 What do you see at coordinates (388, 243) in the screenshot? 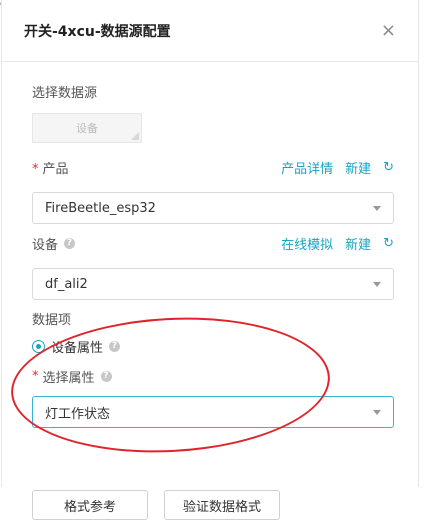
I see `device-refresh-icon: ↻` at bounding box center [388, 243].